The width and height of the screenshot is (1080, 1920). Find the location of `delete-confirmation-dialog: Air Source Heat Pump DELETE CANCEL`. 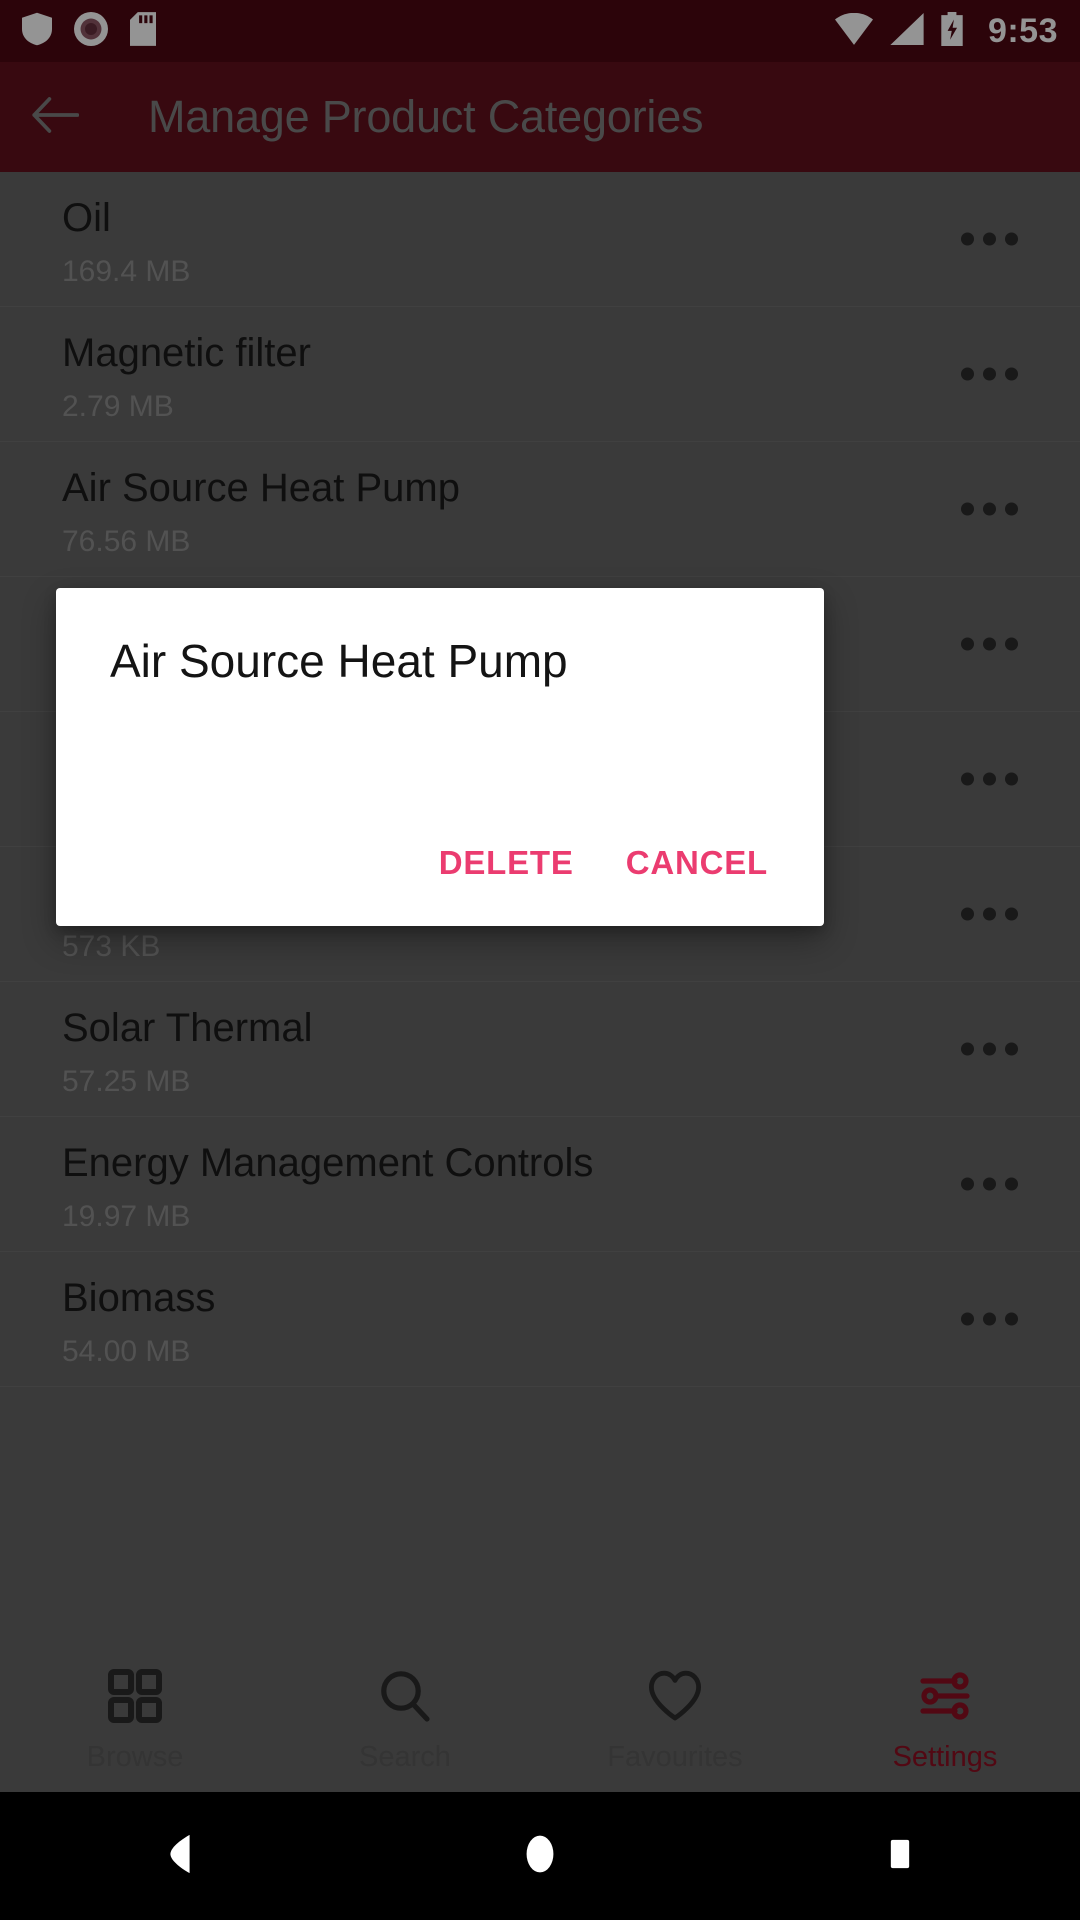

delete-confirmation-dialog: Air Source Heat Pump DELETE CANCEL is located at coordinates (440, 757).